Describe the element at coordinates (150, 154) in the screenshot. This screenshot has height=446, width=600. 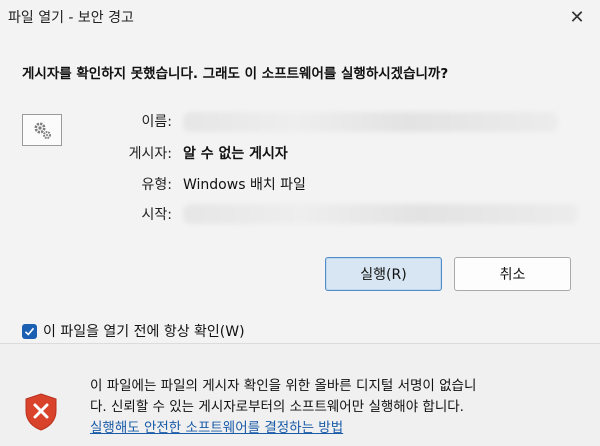
I see `publisher-label: 게시자:` at that location.